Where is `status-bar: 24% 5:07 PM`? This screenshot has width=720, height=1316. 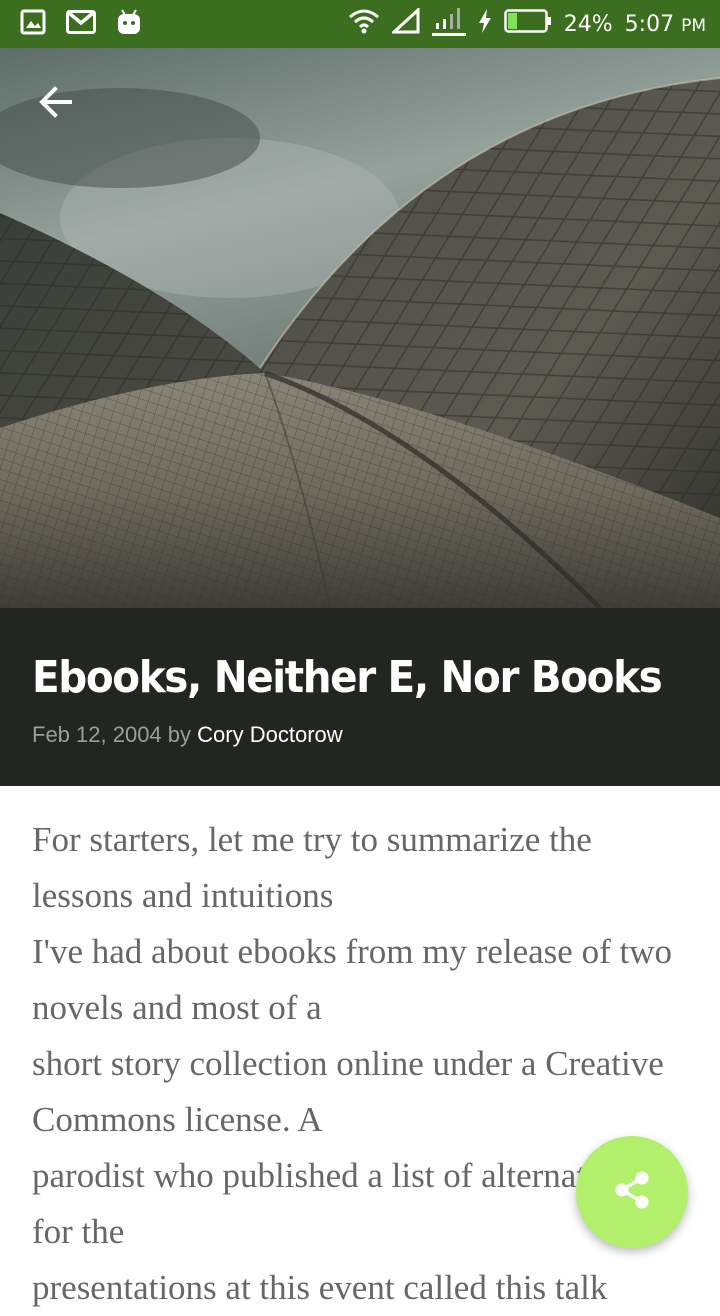
status-bar: 24% 5:07 PM is located at coordinates (360, 24).